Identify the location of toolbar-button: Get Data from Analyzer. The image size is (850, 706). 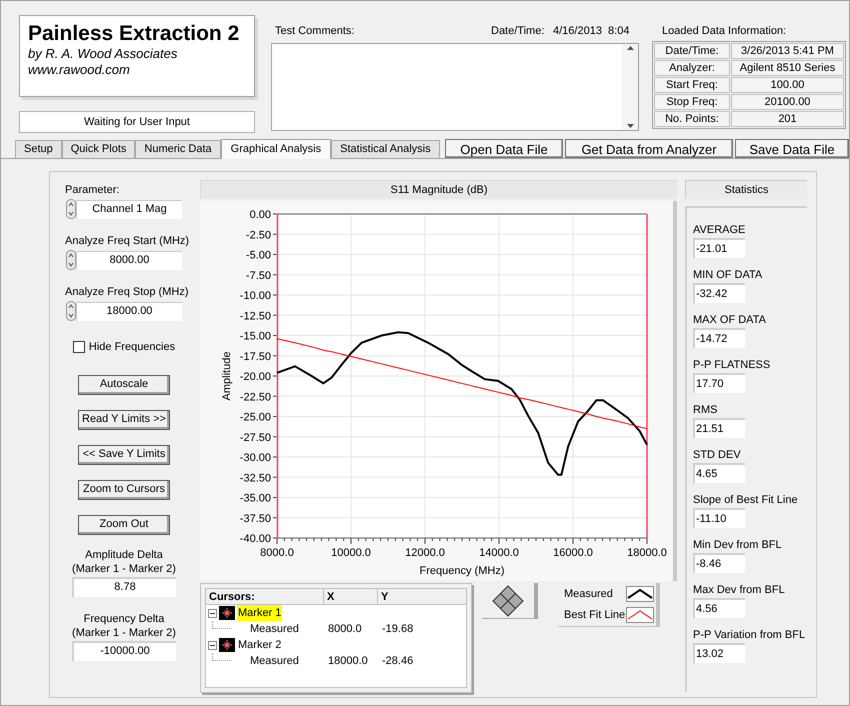
(649, 148).